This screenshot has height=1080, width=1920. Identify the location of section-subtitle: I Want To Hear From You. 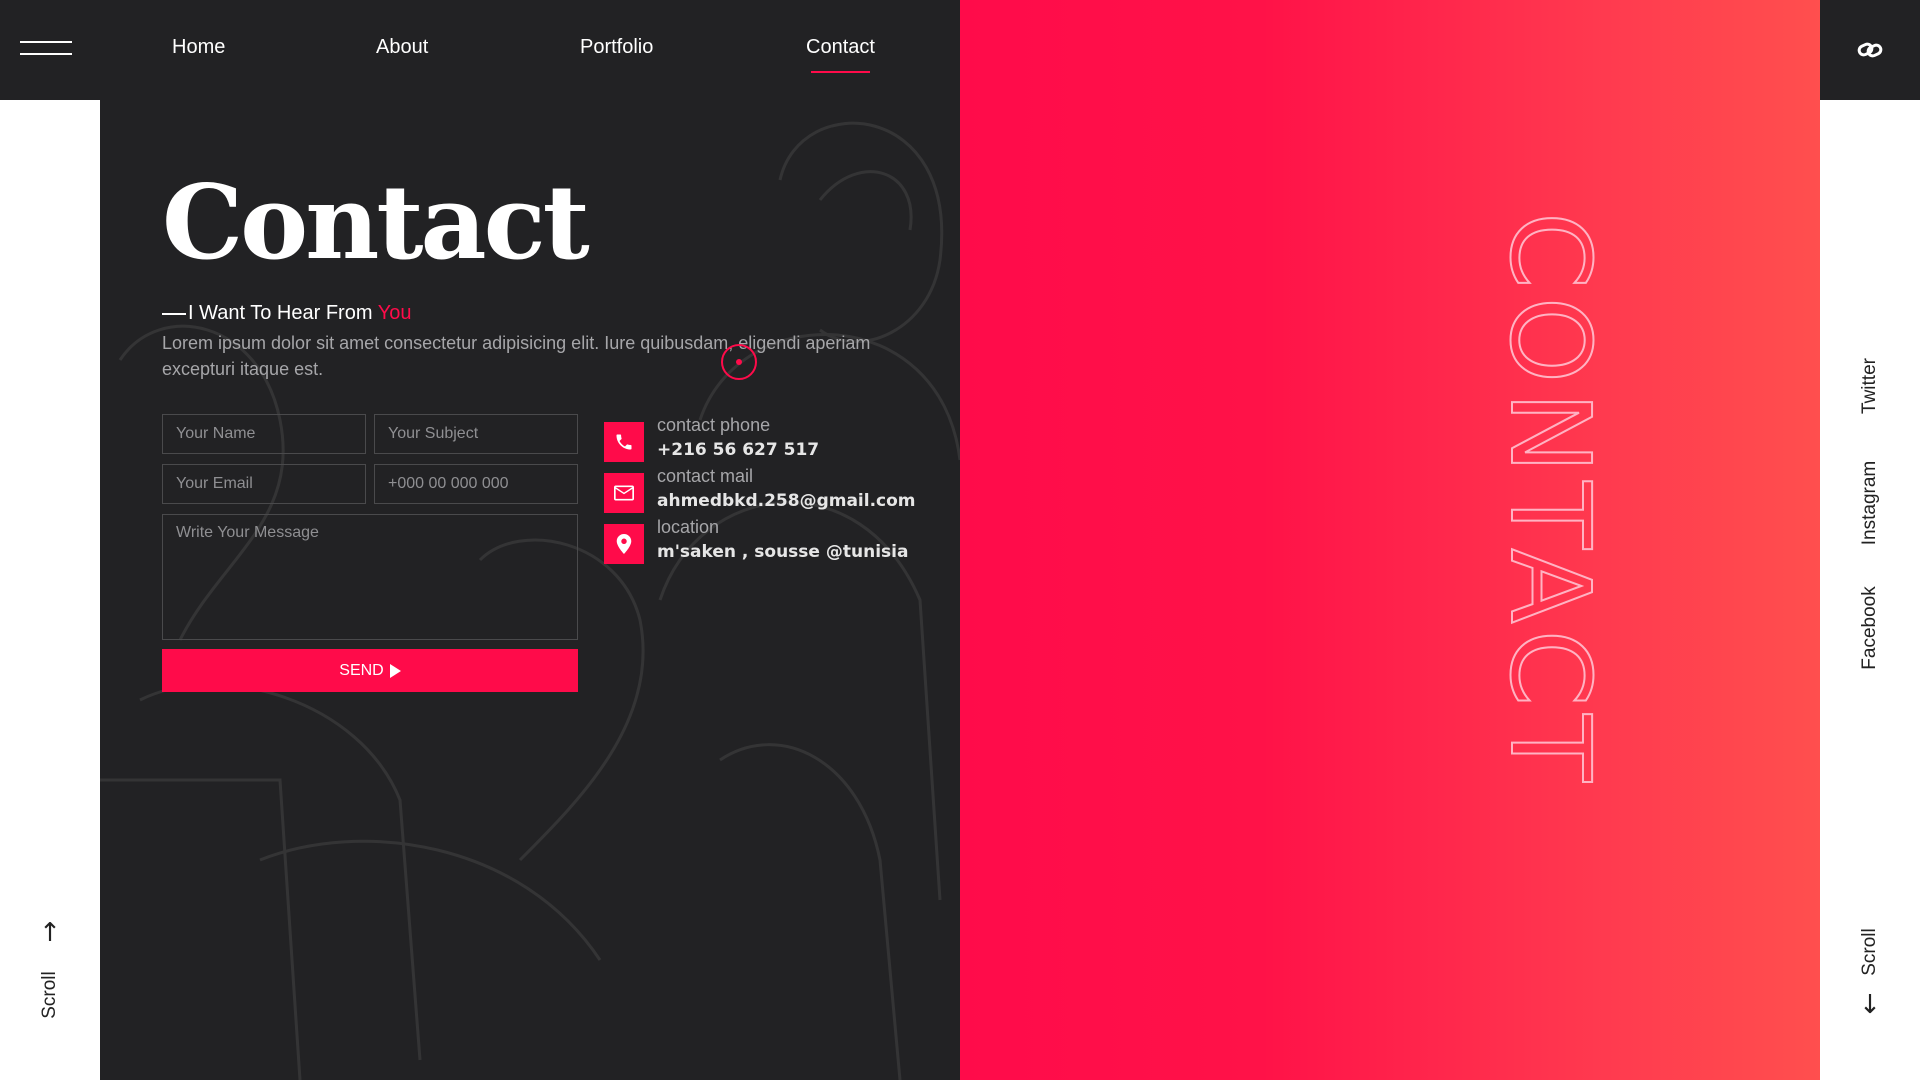
(286, 313).